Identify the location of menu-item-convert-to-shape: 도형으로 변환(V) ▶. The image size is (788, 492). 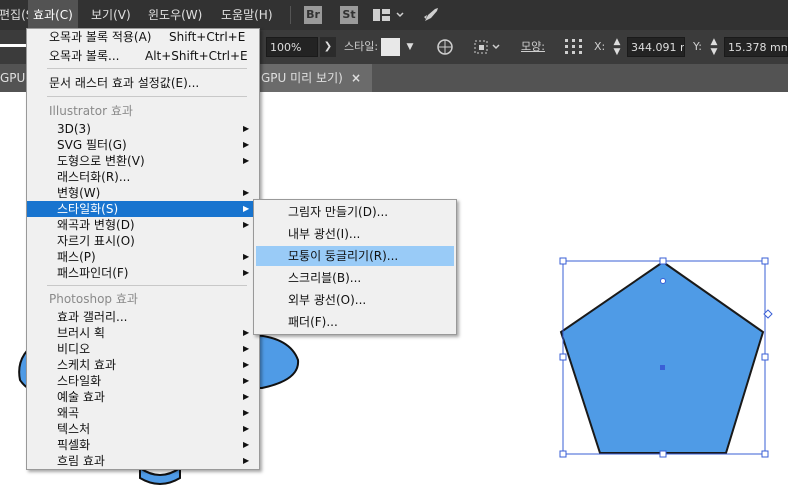
(143, 161).